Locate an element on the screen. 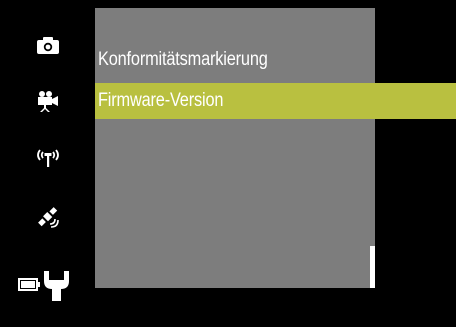 The height and width of the screenshot is (327, 456). menu-item-firmware-version: Firmware-Version is located at coordinates (275, 101).